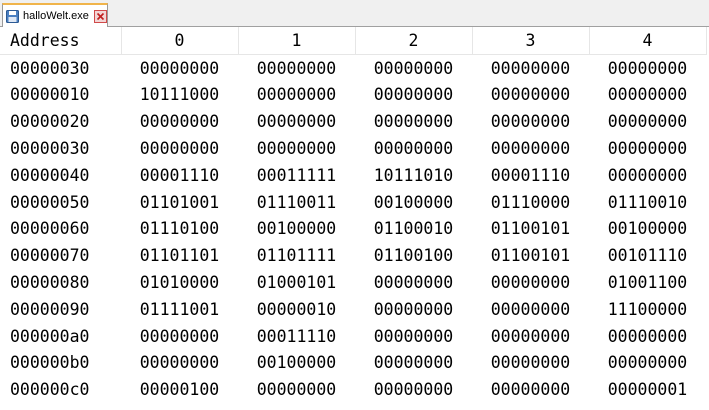 This screenshot has height=410, width=709. Describe the element at coordinates (530, 202) in the screenshot. I see `byte-cell: 01110000` at that location.